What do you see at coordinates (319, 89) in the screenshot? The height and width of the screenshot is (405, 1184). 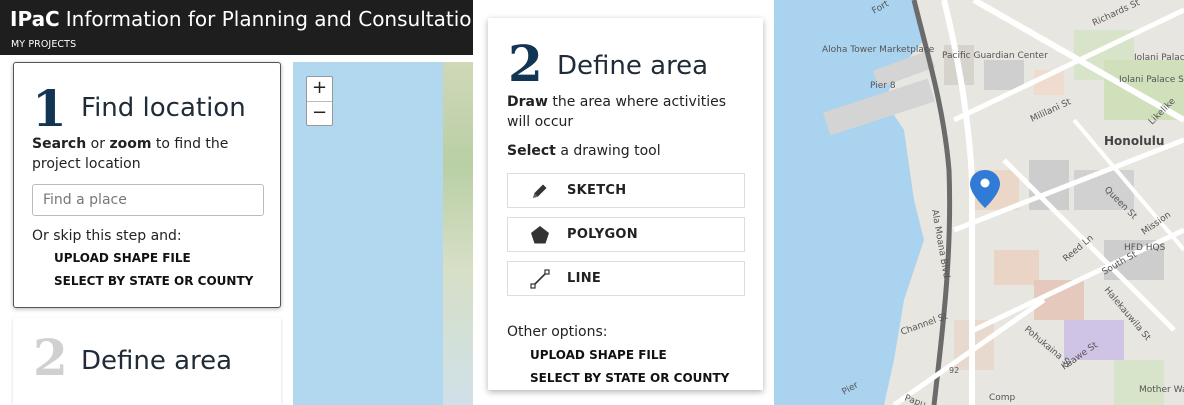 I see `zoom-in-button: +` at bounding box center [319, 89].